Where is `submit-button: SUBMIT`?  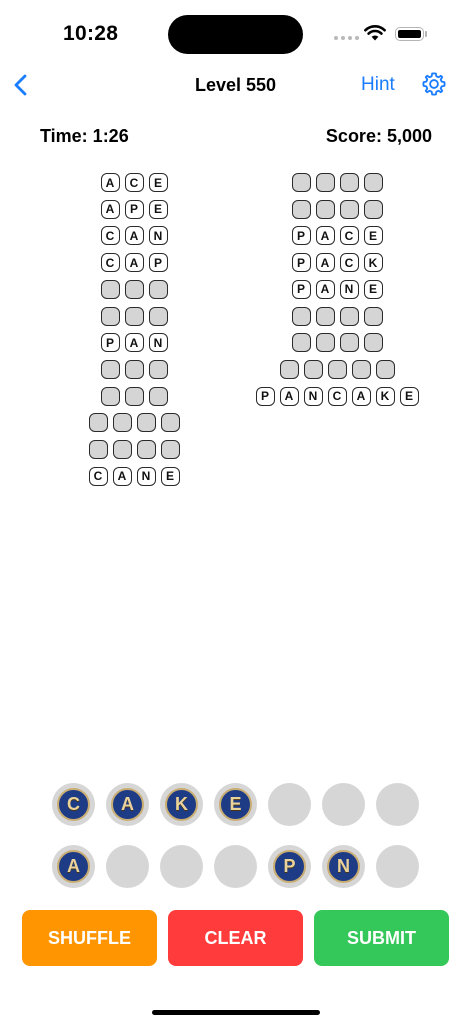 submit-button: SUBMIT is located at coordinates (381, 938).